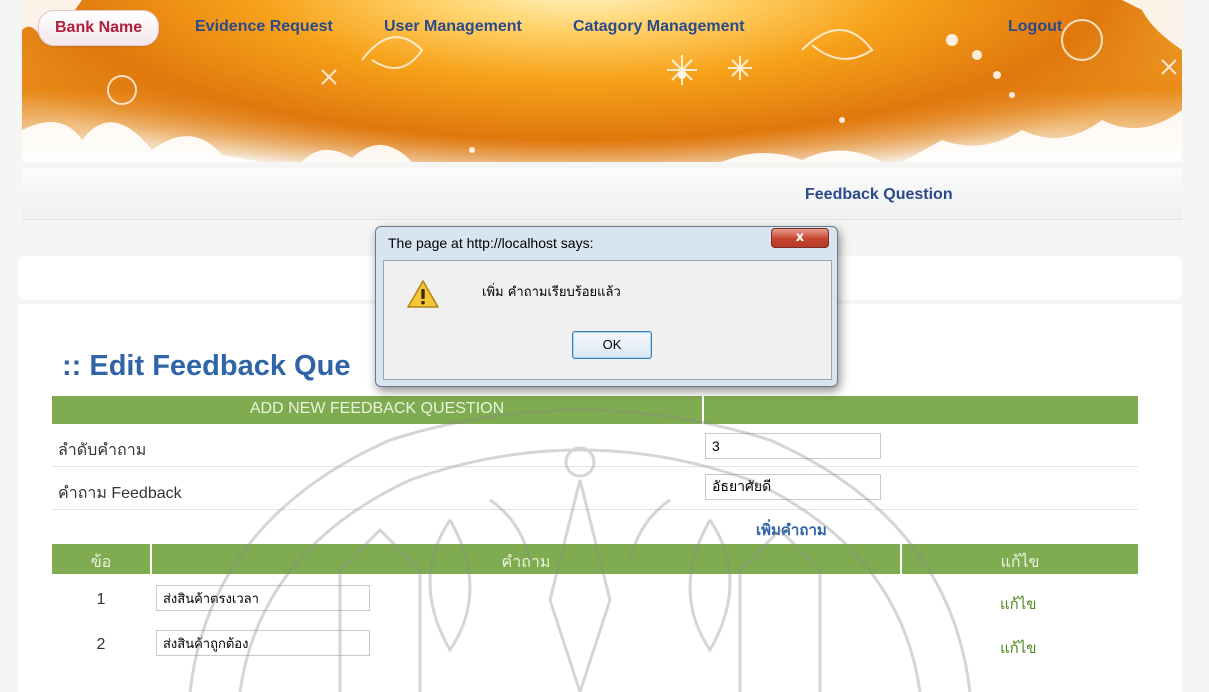 The image size is (1209, 692). Describe the element at coordinates (120, 493) in the screenshot. I see `question-label: คำถาม Feedback` at that location.